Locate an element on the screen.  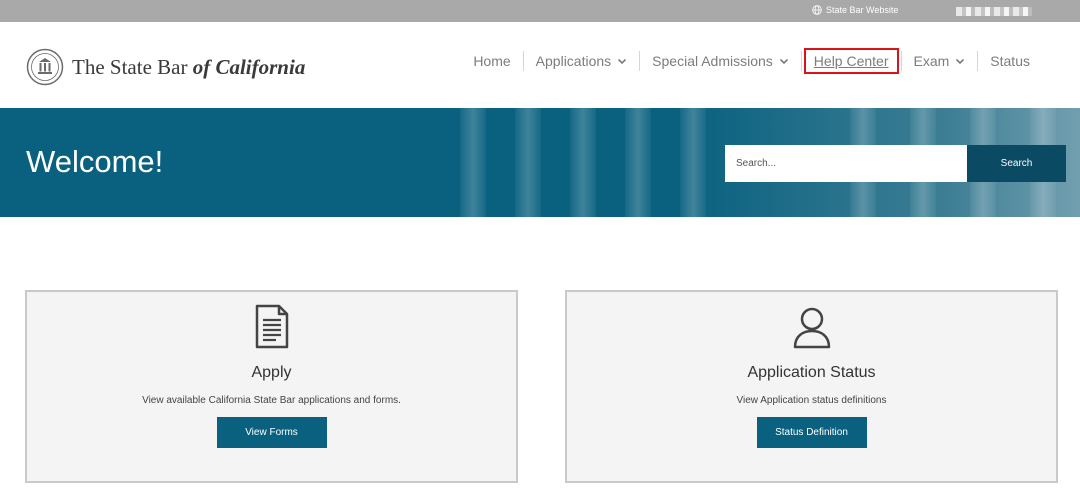
state-bar-logo: The State Bar of California is located at coordinates (165, 67).